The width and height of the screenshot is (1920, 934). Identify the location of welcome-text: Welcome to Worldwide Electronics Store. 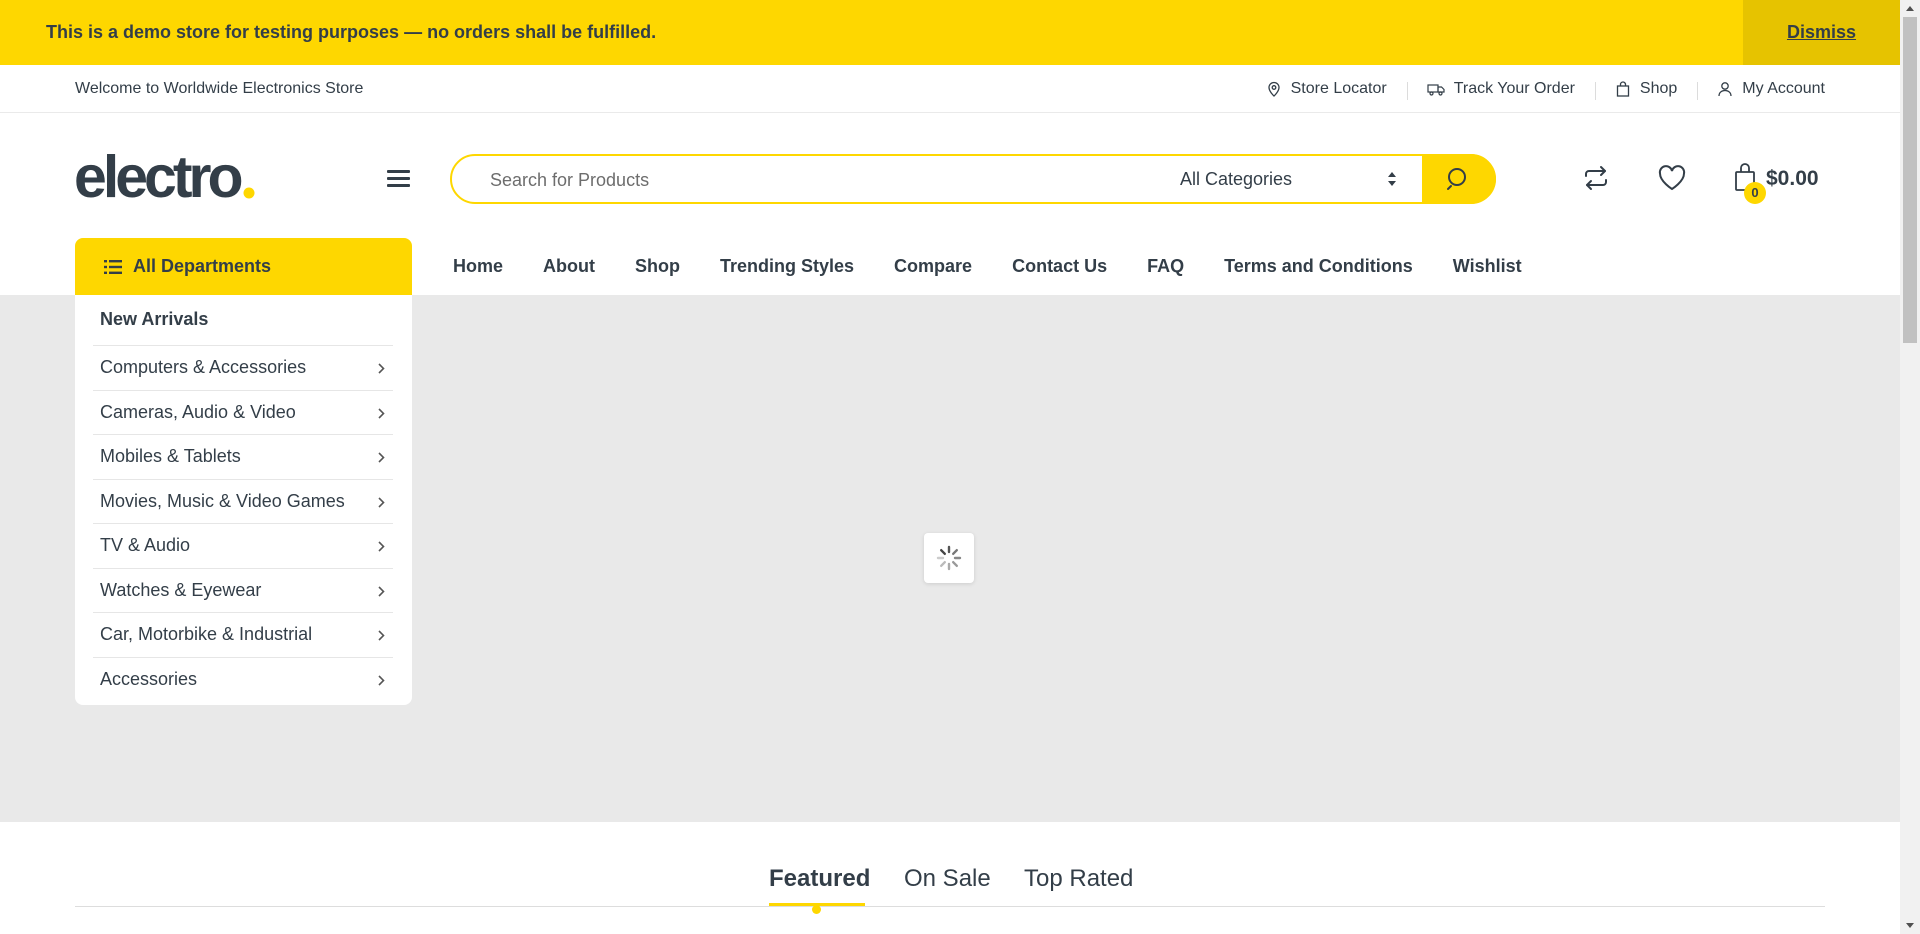
(219, 88).